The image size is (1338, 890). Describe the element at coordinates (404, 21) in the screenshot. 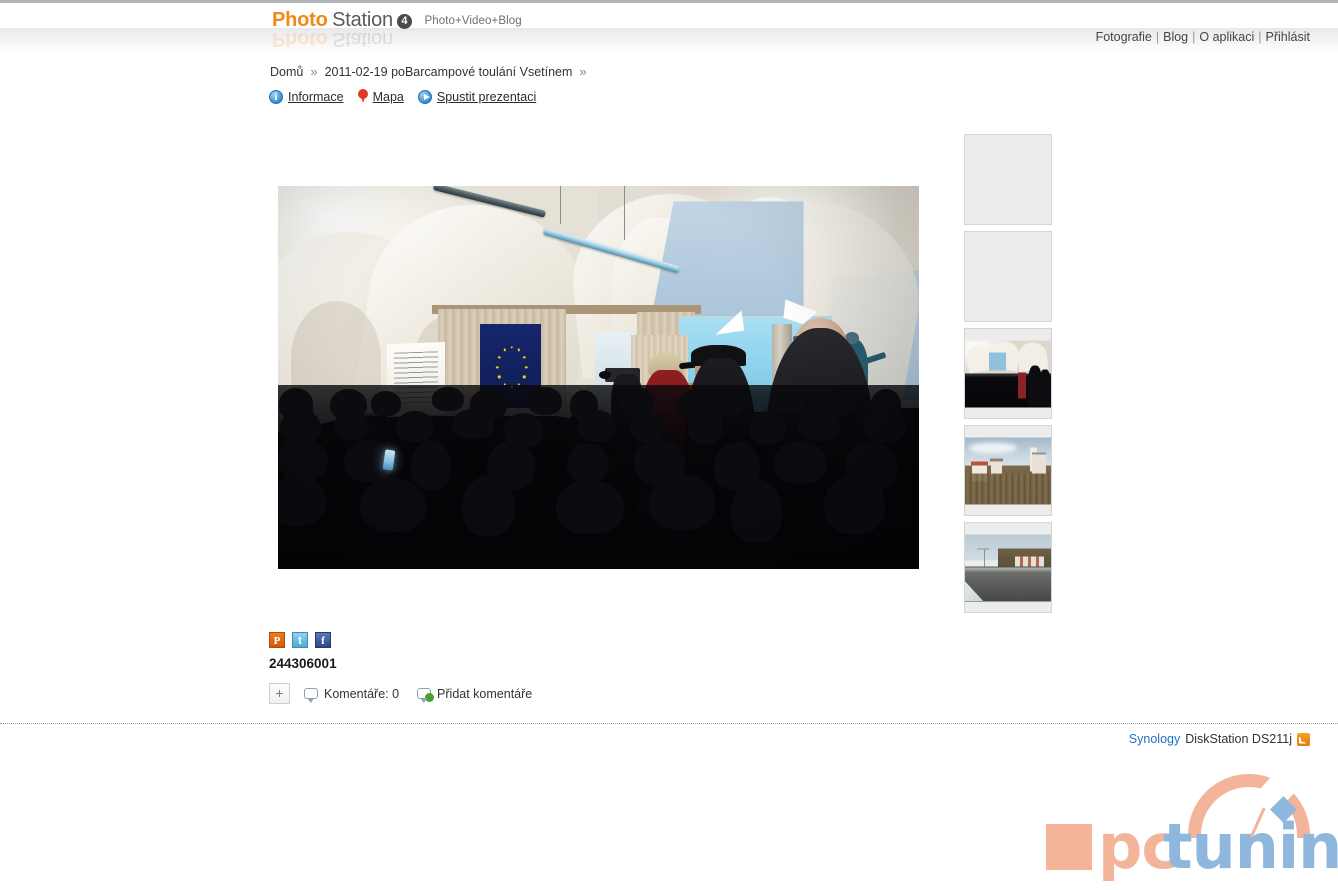

I see `logo-version-badge: 4` at that location.